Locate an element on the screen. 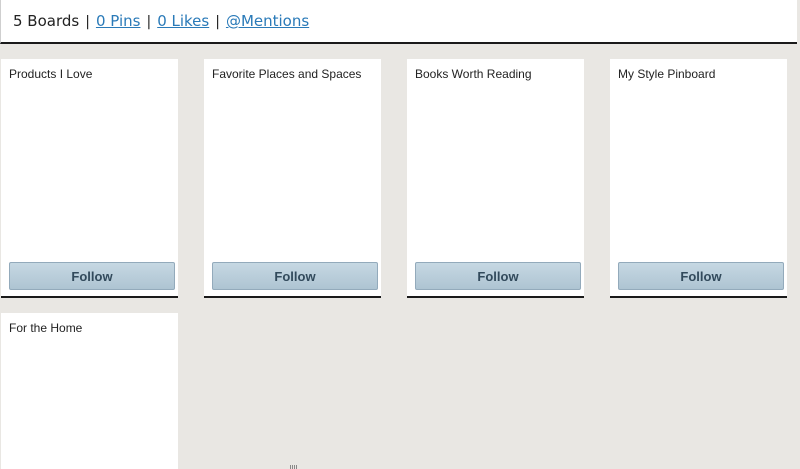 The height and width of the screenshot is (469, 800). board-title: My Style Pinboard is located at coordinates (666, 74).